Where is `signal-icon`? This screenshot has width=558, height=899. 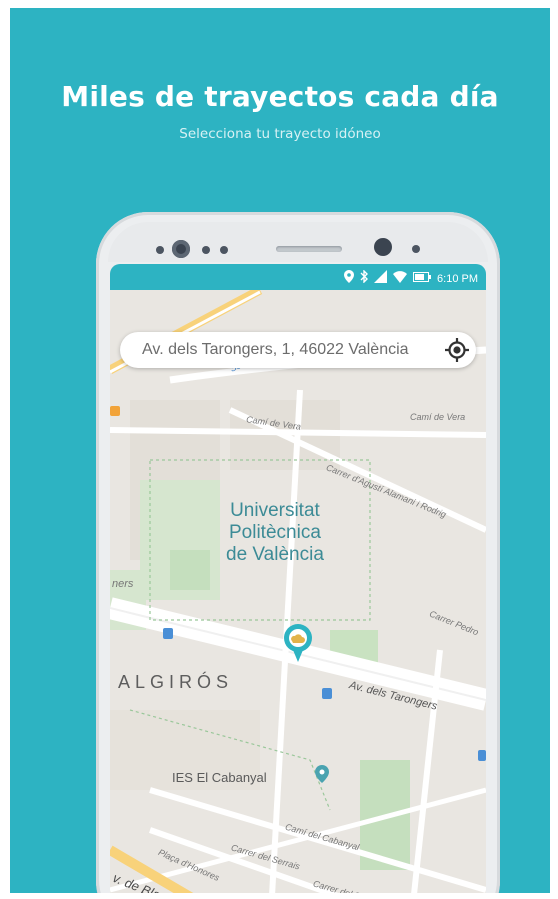
signal-icon is located at coordinates (381, 278).